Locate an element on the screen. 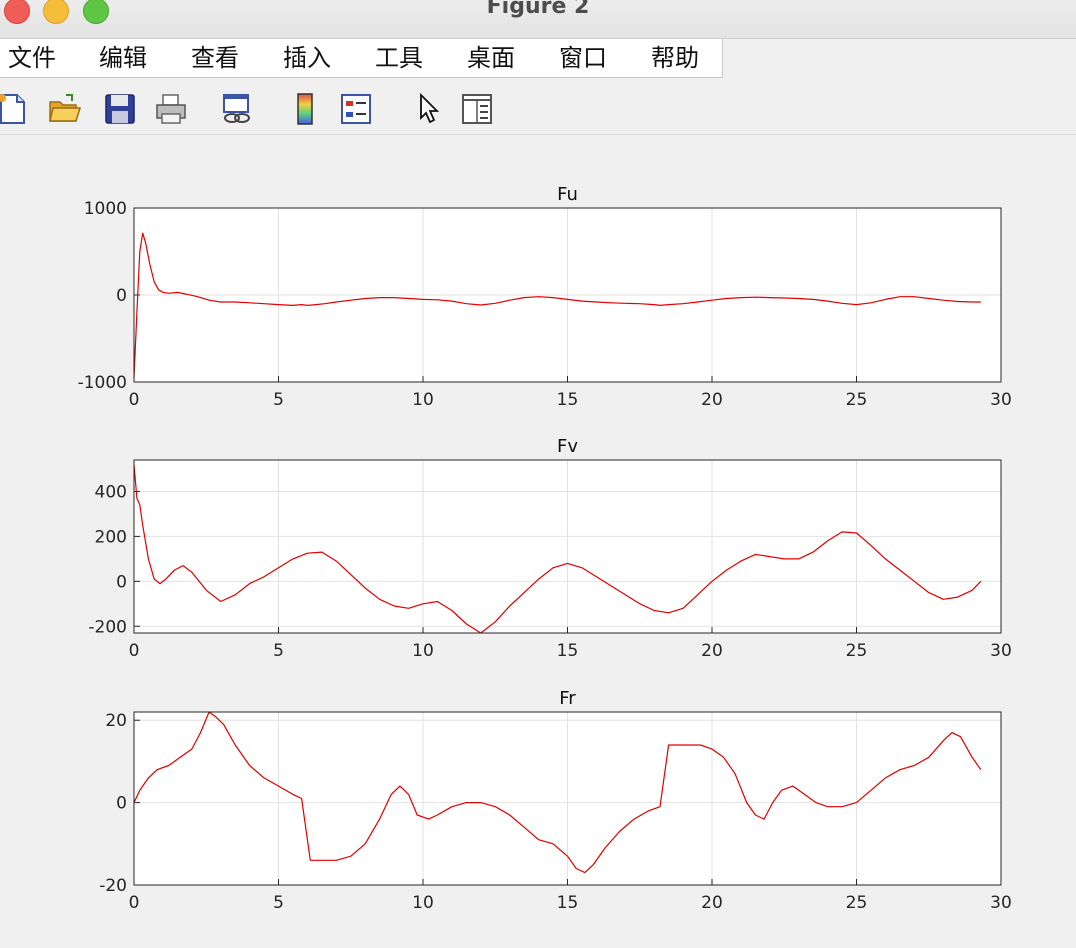 This screenshot has width=1076, height=948. save-icon is located at coordinates (120, 109).